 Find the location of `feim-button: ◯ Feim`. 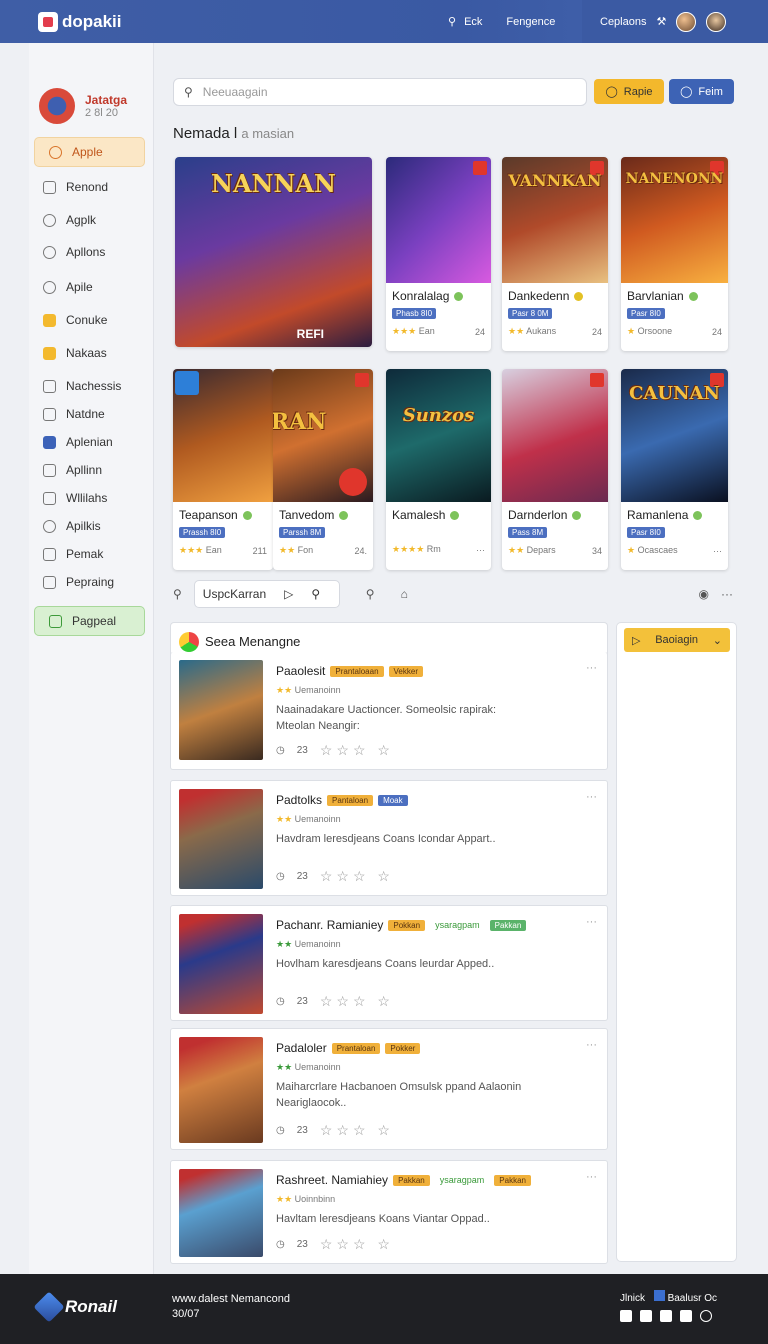

feim-button: ◯ Feim is located at coordinates (701, 91).